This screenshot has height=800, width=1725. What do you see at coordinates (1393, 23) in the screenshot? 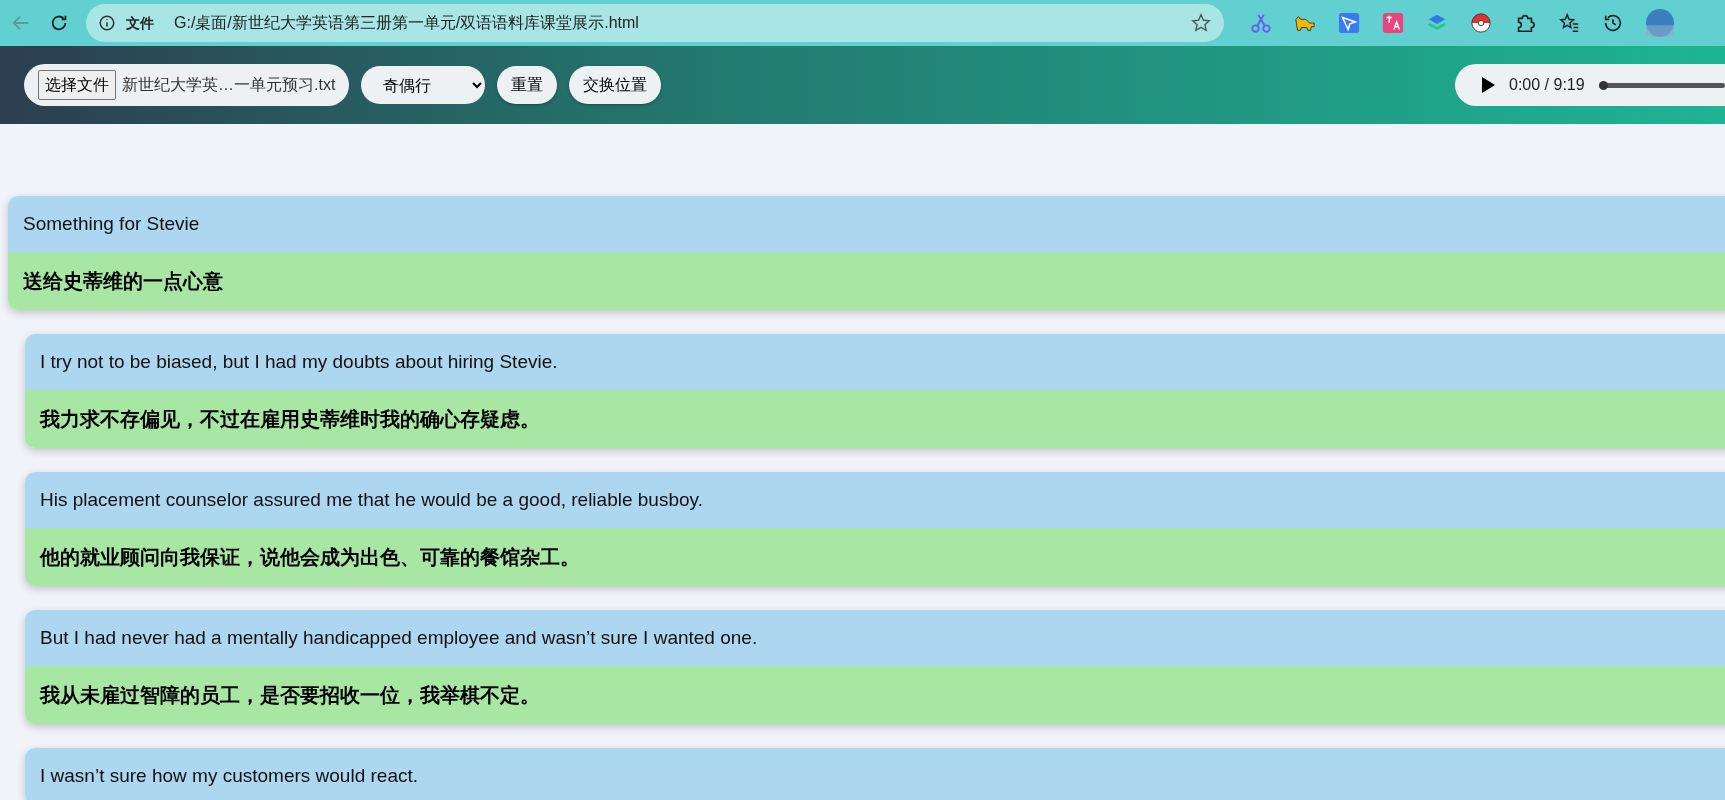
I see `translate-icon` at bounding box center [1393, 23].